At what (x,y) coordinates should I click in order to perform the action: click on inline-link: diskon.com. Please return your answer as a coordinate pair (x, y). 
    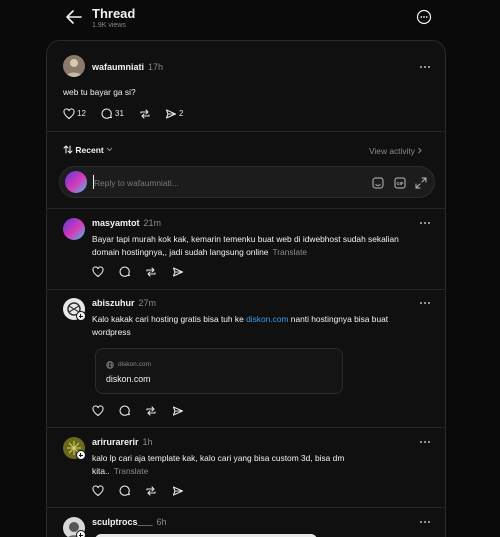
    Looking at the image, I should click on (267, 319).